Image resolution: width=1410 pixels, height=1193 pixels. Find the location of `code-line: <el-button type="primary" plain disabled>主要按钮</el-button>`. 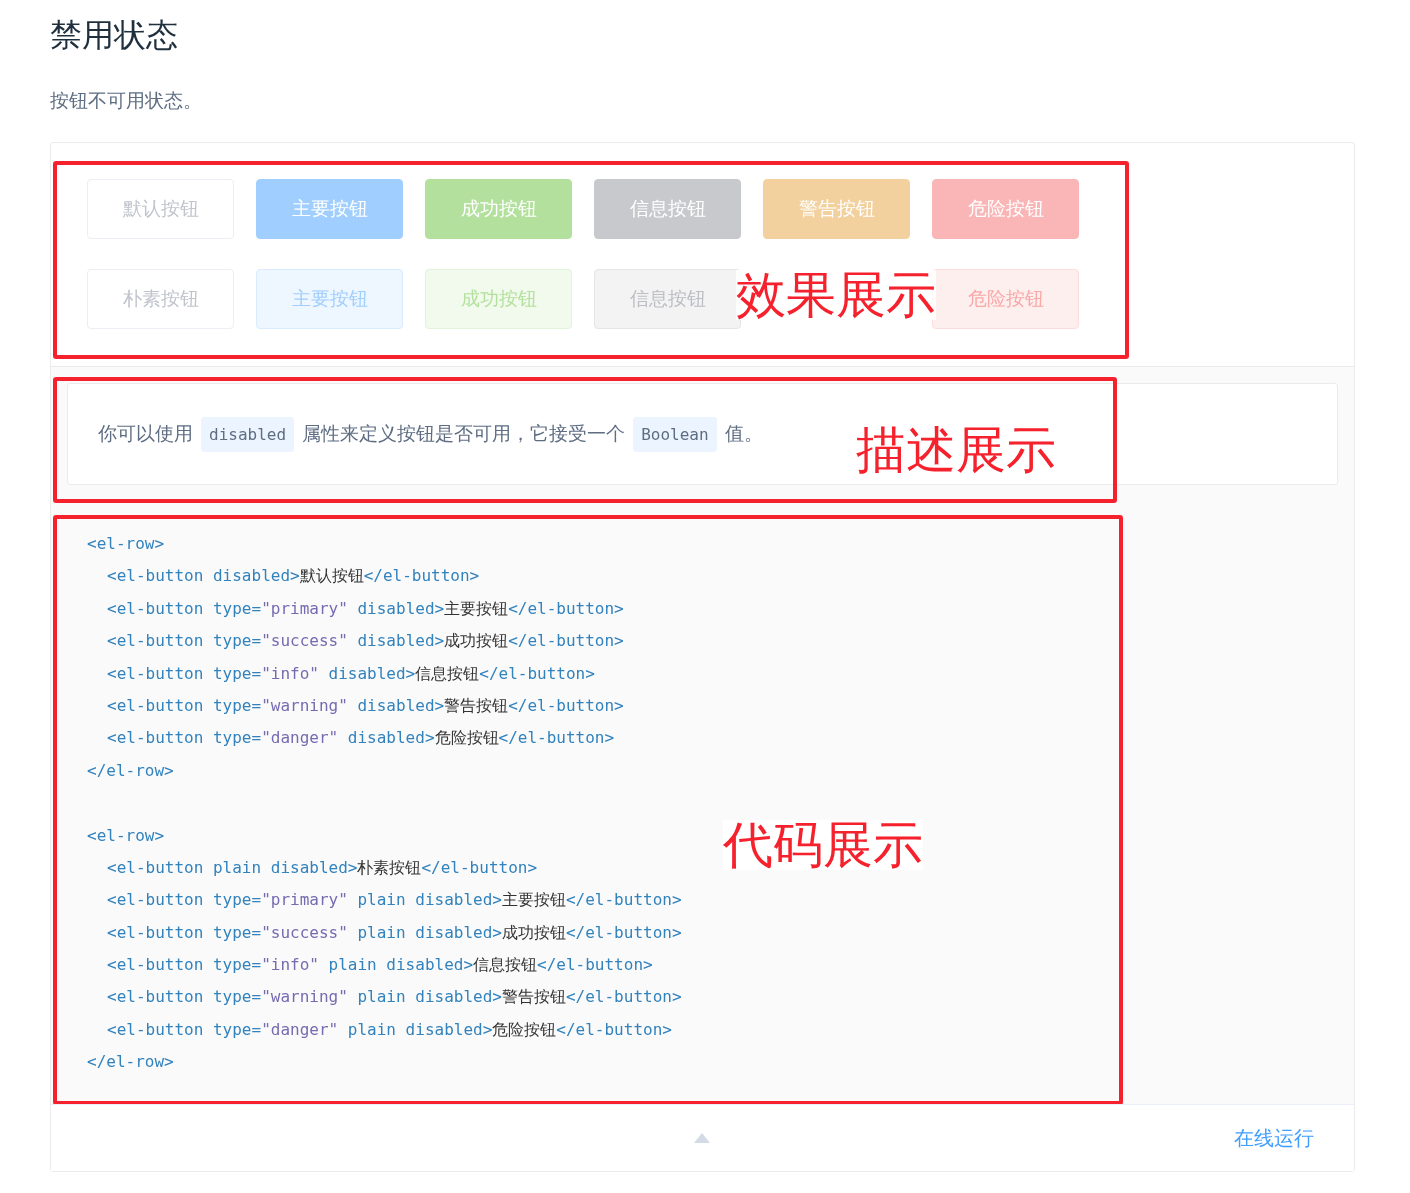

code-line: <el-button type="primary" plain disabled>主要按钮</el-button> is located at coordinates (394, 900).